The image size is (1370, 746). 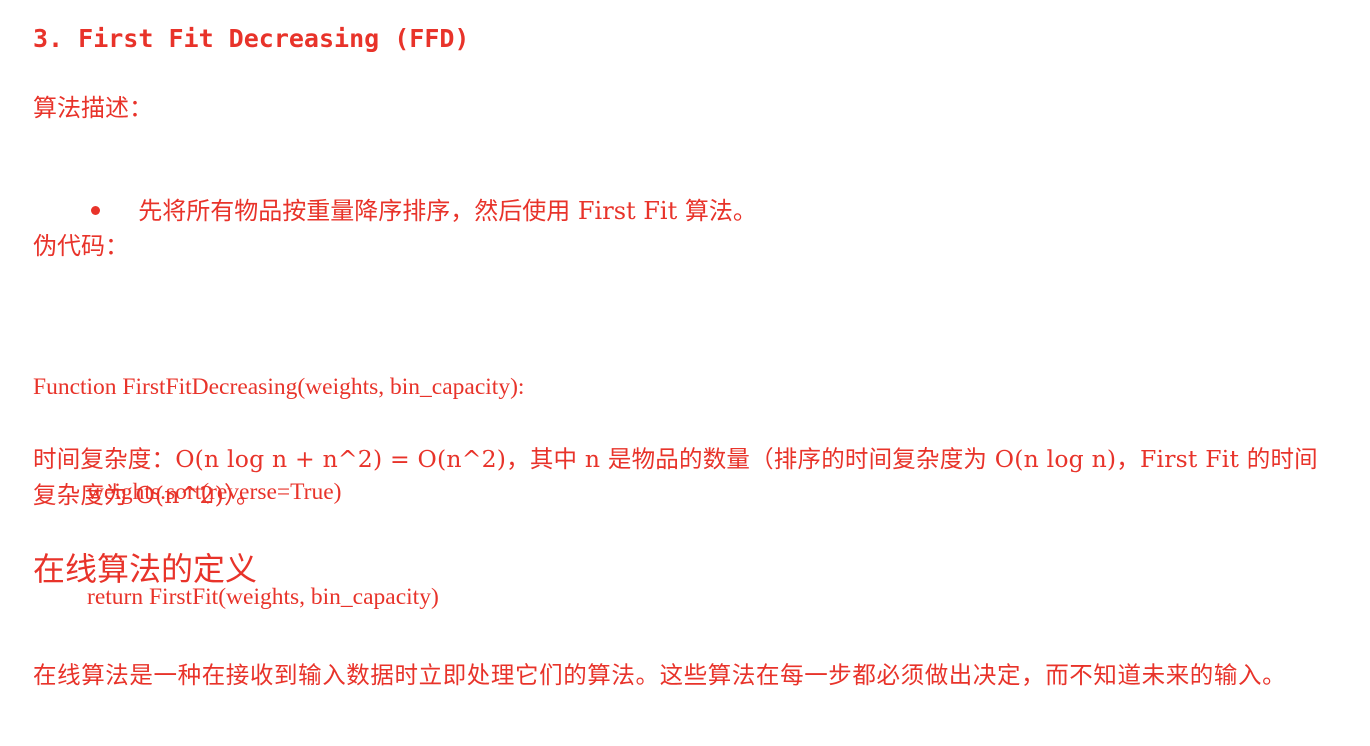 I want to click on description-bullet: 先将所有物品按重量降序排序，然后使用 First Fit 算法。, so click(x=416, y=195).